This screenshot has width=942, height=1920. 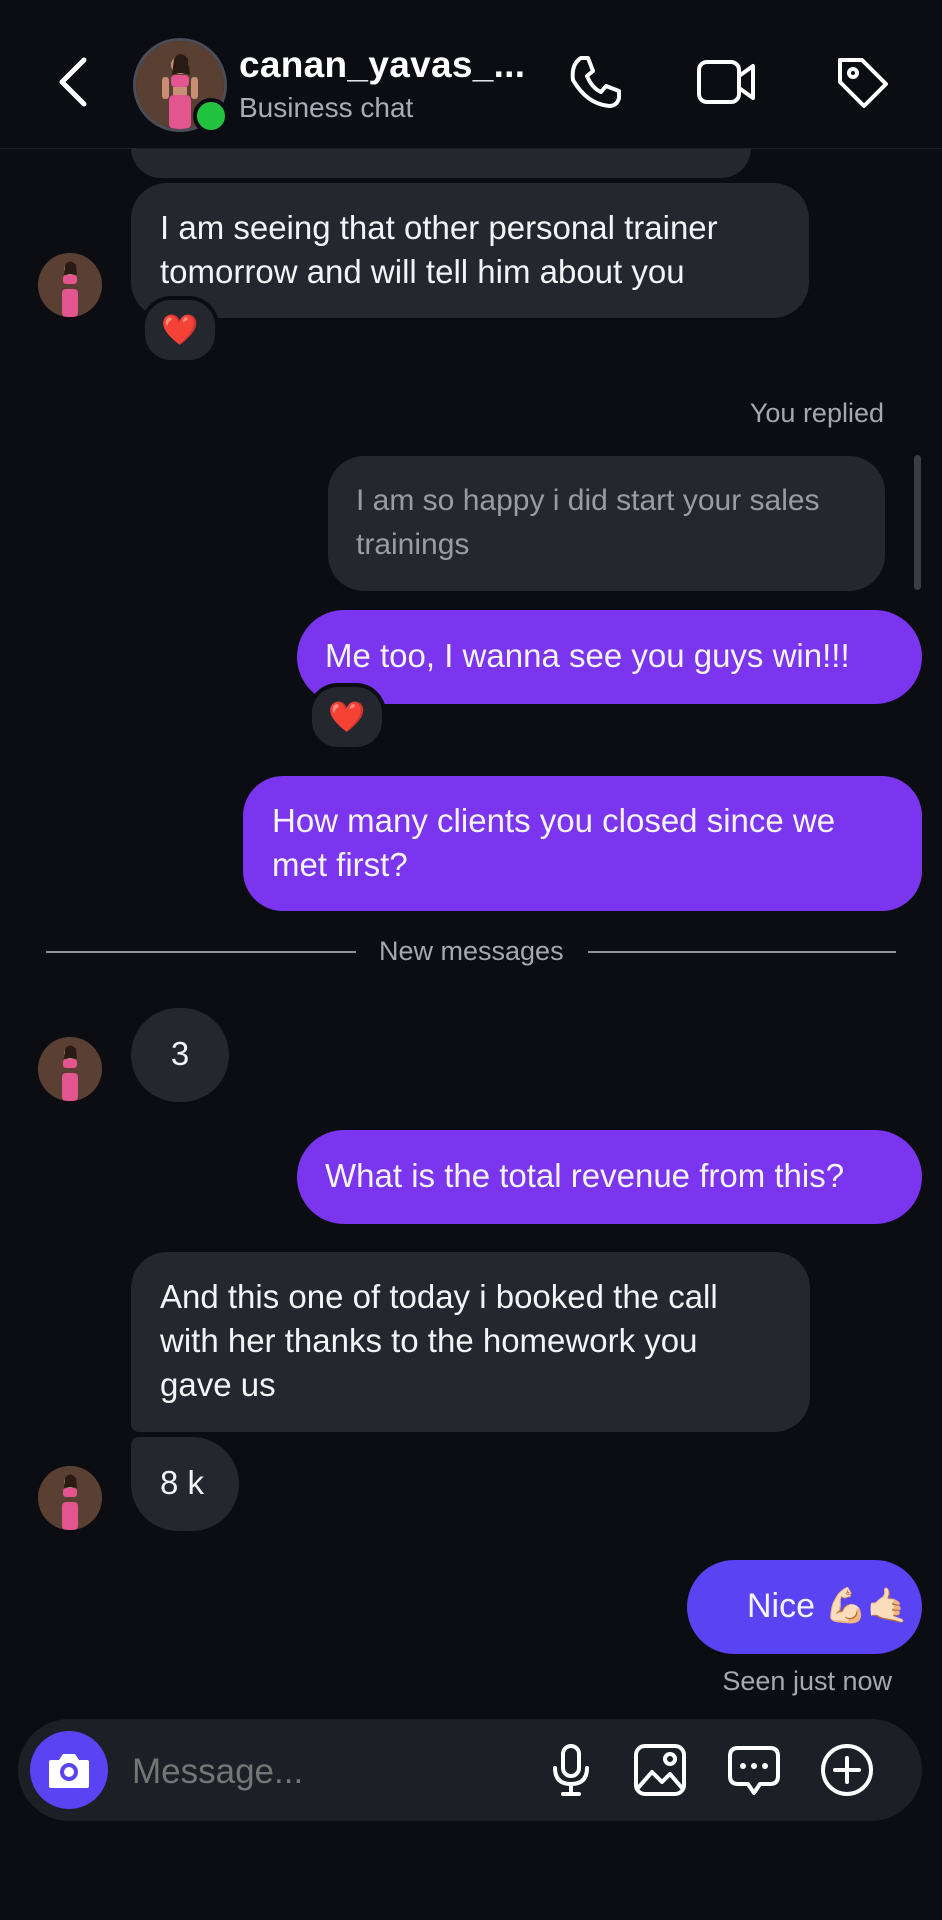 What do you see at coordinates (862, 82) in the screenshot?
I see `tag-icon` at bounding box center [862, 82].